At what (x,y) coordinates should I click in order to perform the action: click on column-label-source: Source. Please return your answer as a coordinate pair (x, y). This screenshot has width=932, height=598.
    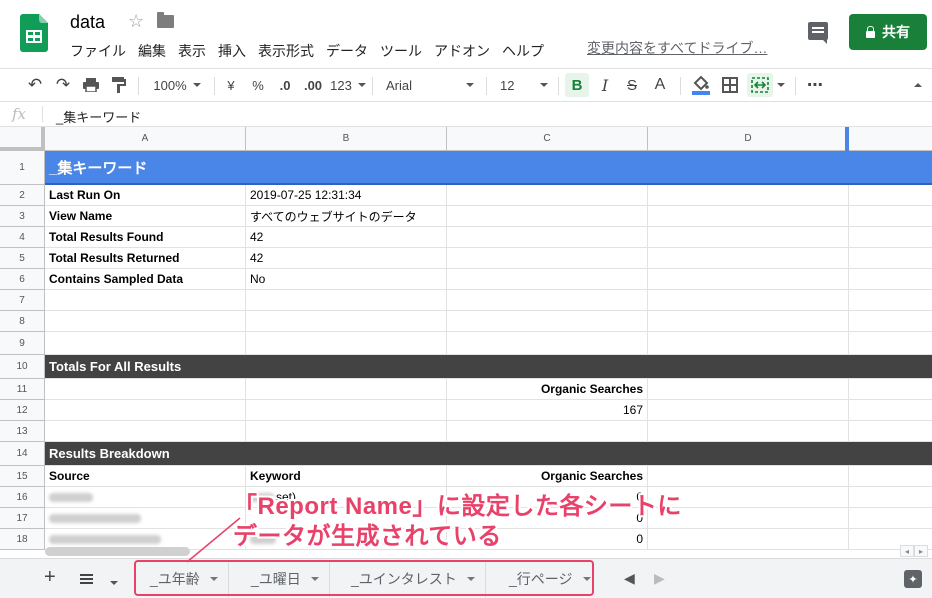
    Looking at the image, I should click on (145, 476).